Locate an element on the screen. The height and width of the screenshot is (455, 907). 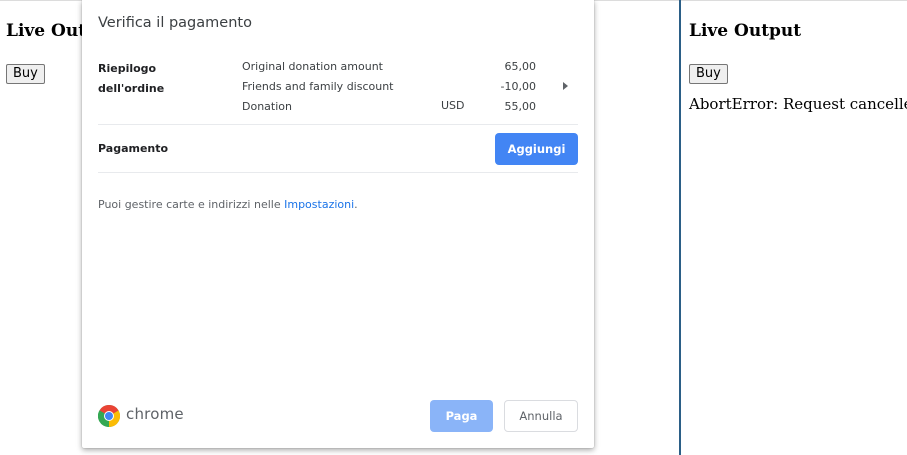
add-payment-button: Aggiungi is located at coordinates (536, 149).